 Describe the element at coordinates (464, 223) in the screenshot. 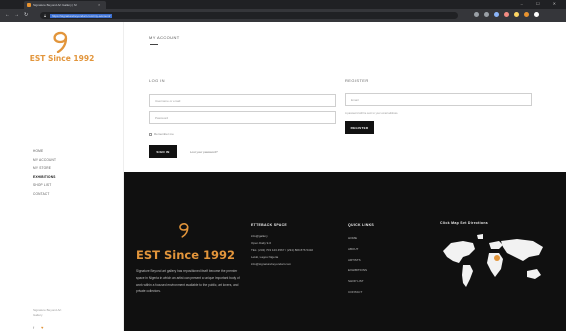

I see `map-heading: Click Map Set Directions` at that location.